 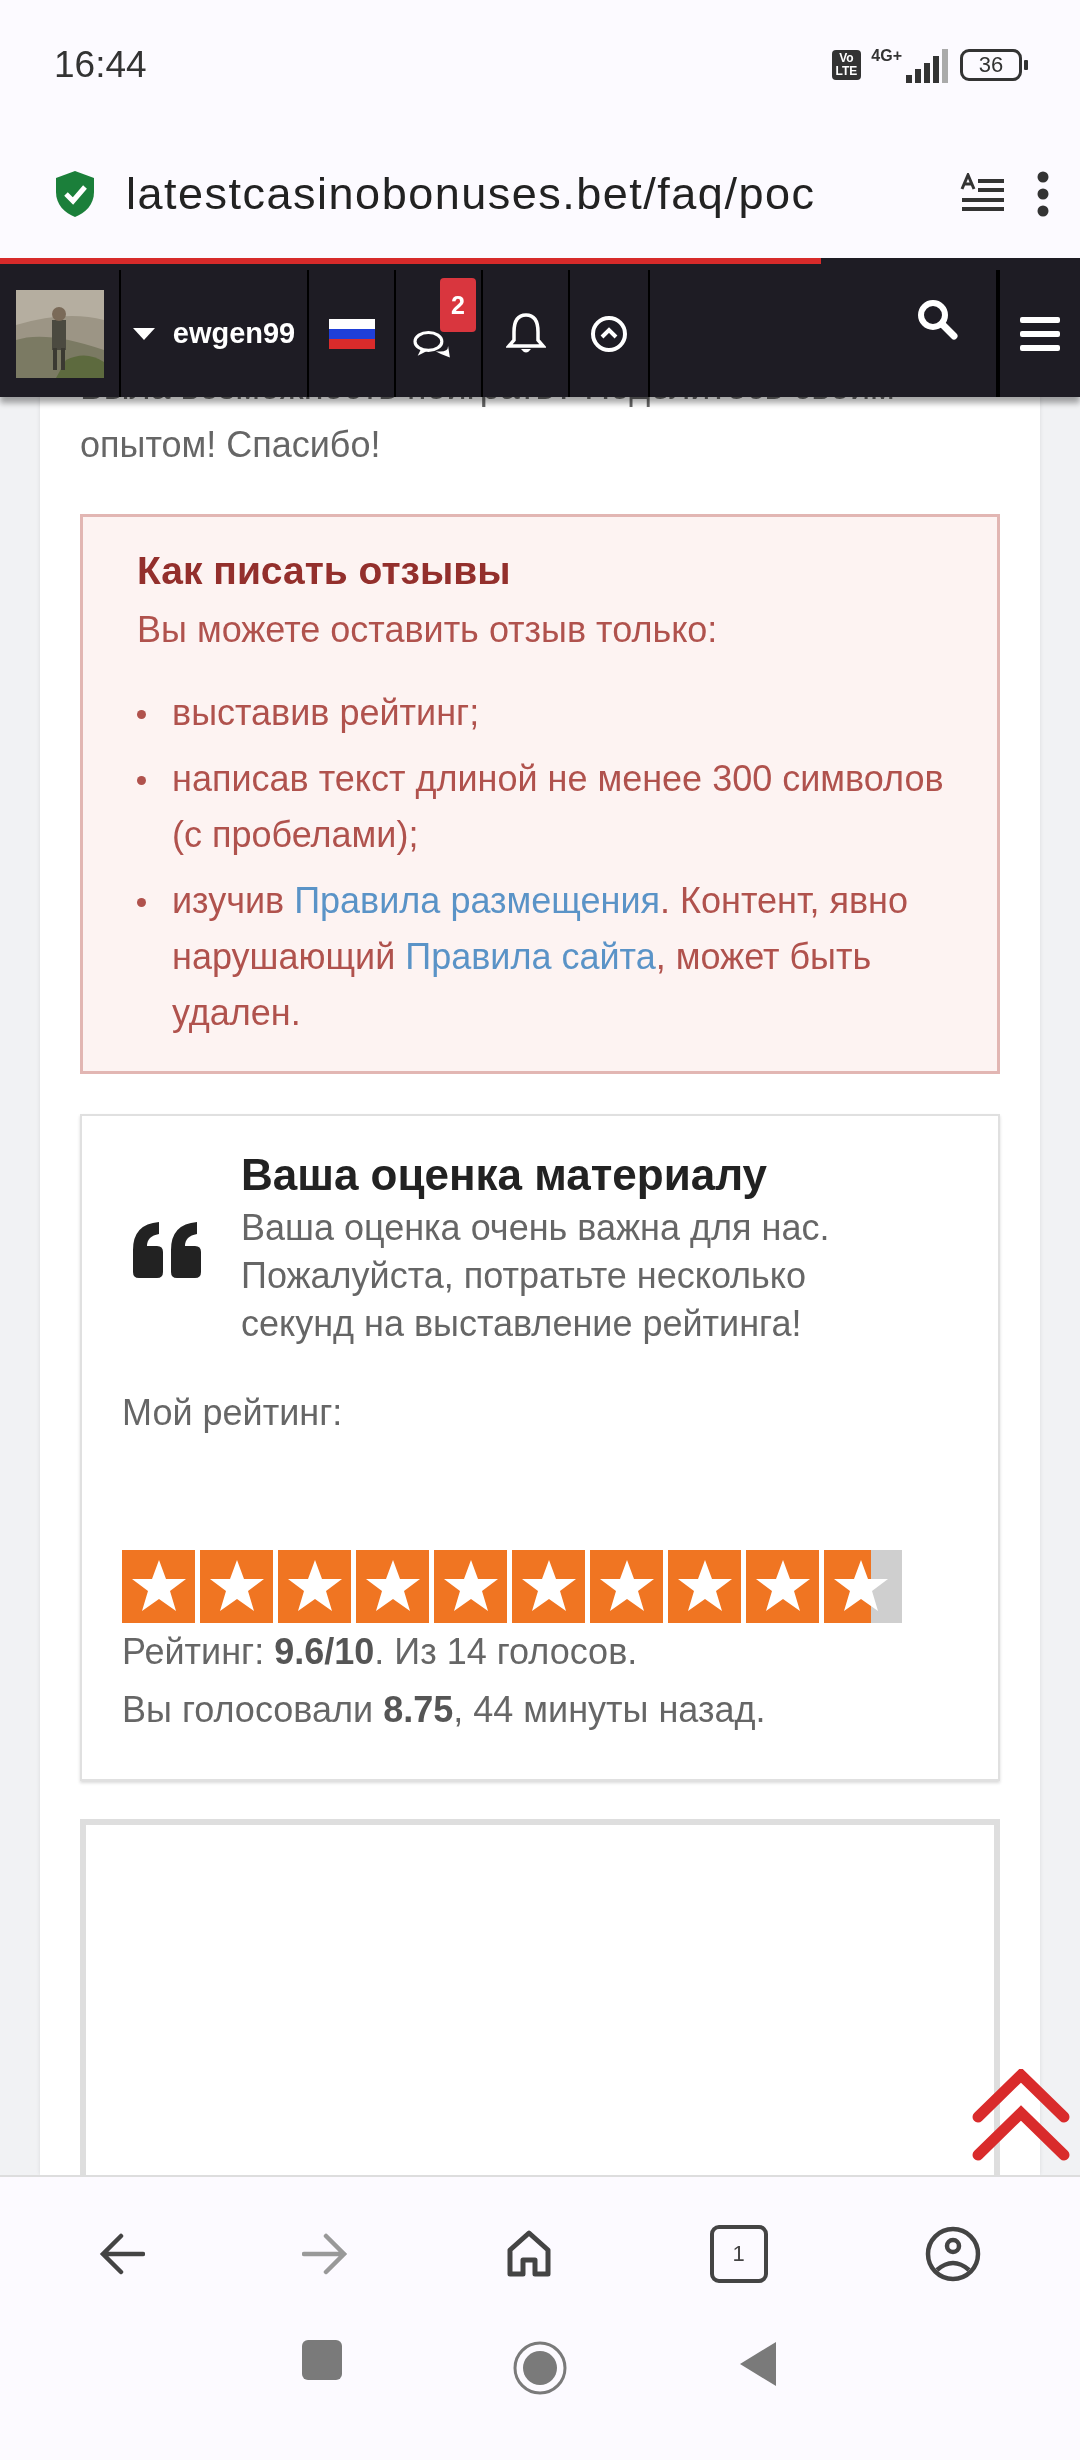 I want to click on notice-item: выставив рейтинг;, so click(x=326, y=713).